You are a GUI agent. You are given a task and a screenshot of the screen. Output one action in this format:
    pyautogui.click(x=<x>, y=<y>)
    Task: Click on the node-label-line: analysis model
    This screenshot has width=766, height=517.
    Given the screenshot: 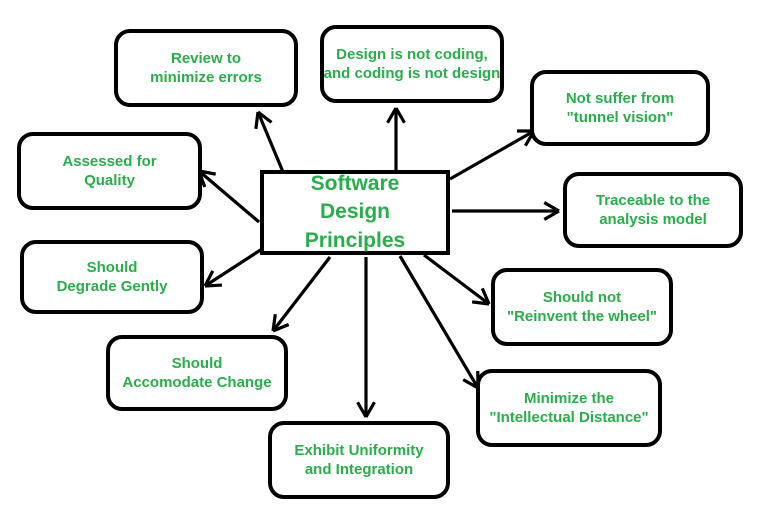 What is the action you would take?
    pyautogui.click(x=653, y=219)
    